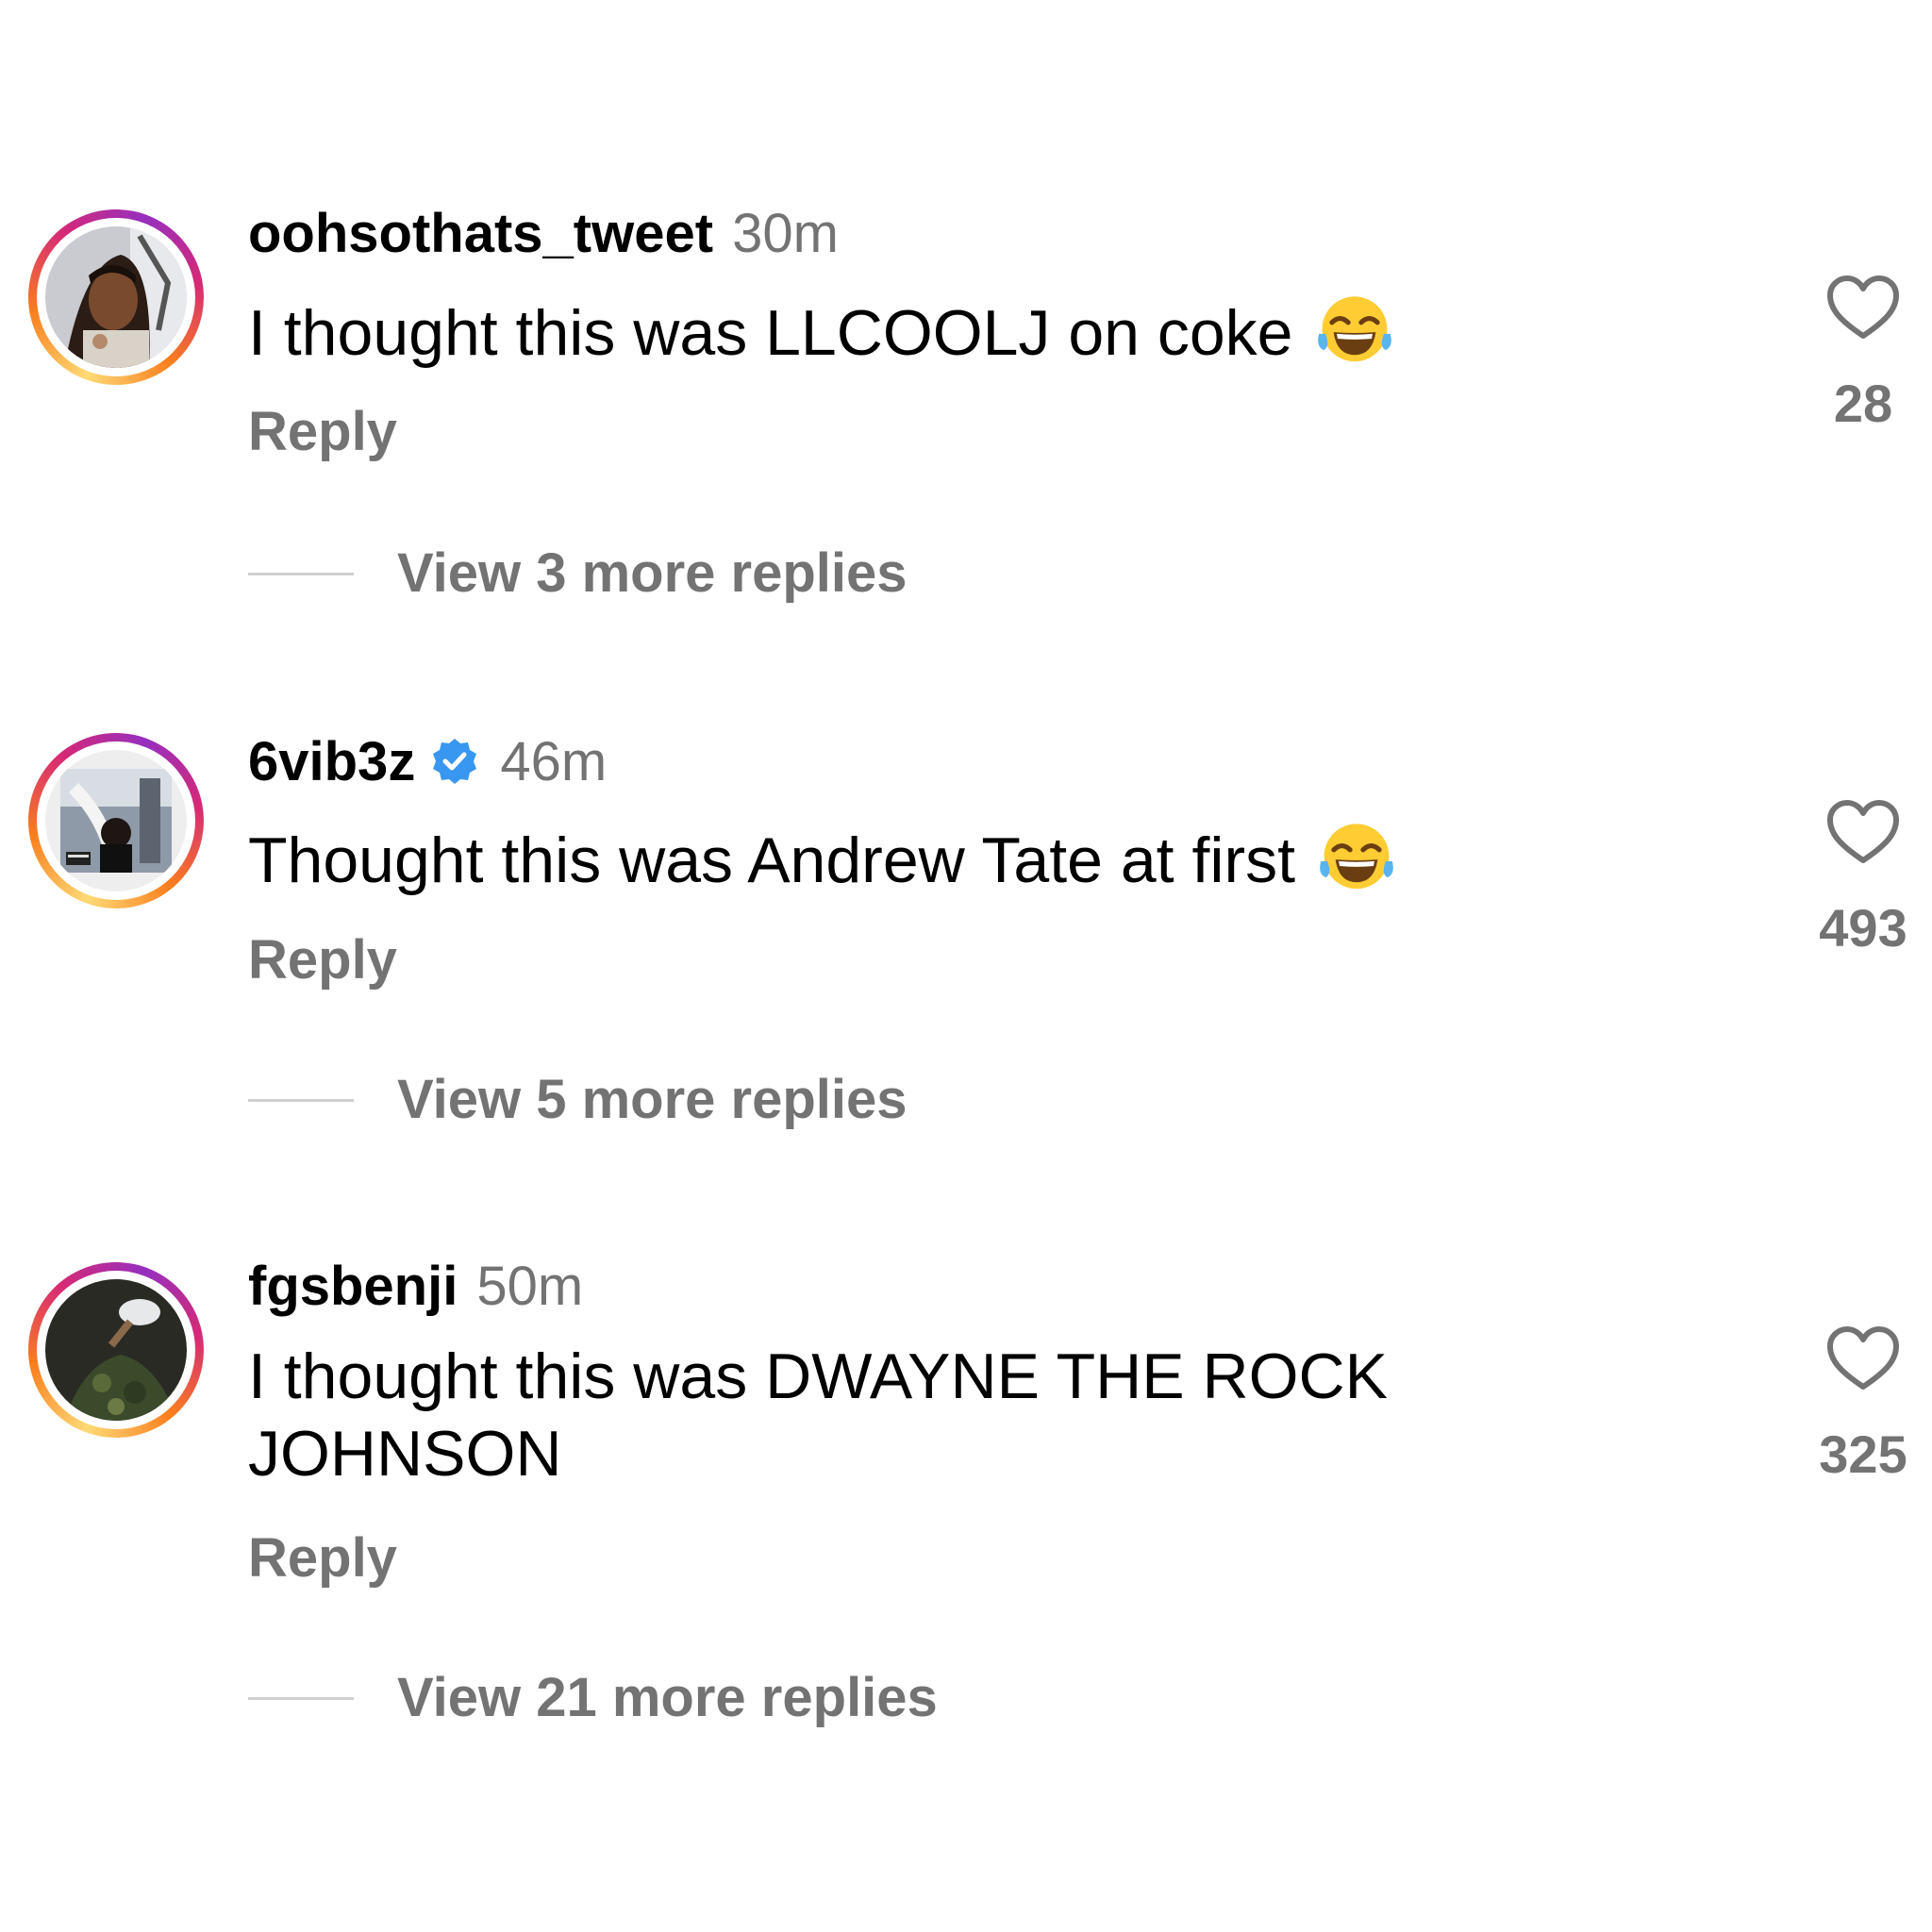  Describe the element at coordinates (1863, 877) in the screenshot. I see `like-column: 493` at that location.